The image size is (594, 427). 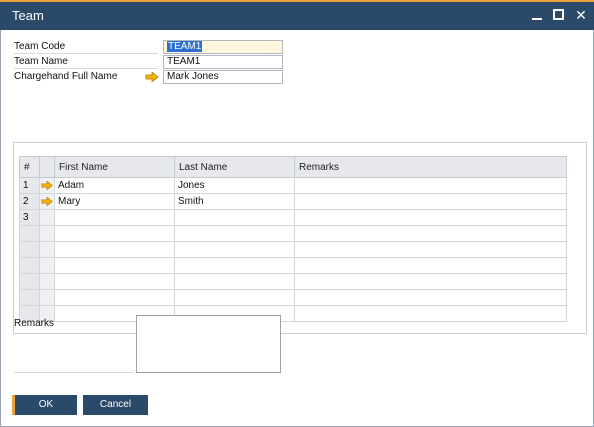 What do you see at coordinates (114, 185) in the screenshot?
I see `first-name-cell: Adam` at bounding box center [114, 185].